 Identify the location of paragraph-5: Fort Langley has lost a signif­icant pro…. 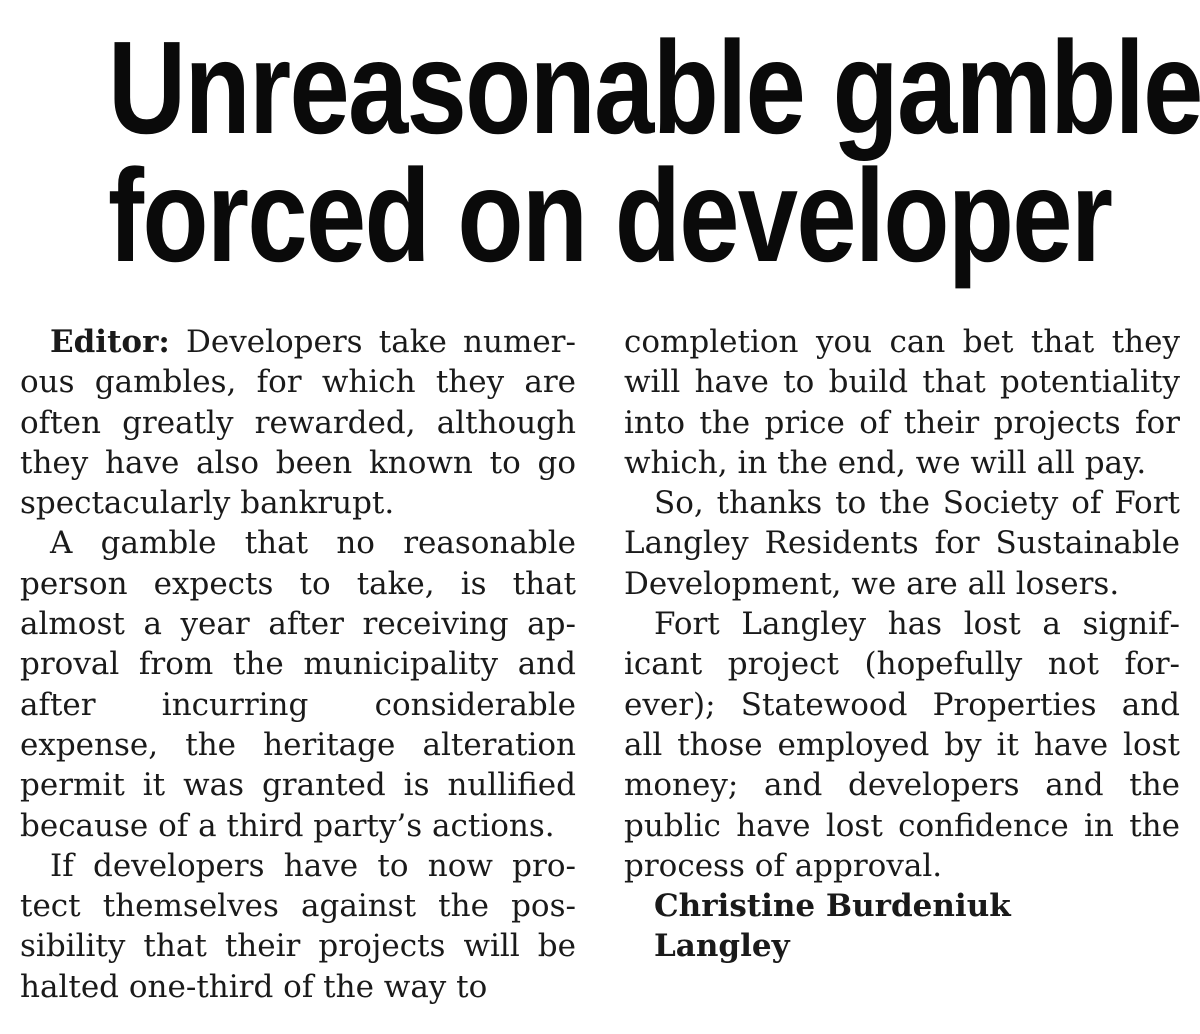
(902, 745).